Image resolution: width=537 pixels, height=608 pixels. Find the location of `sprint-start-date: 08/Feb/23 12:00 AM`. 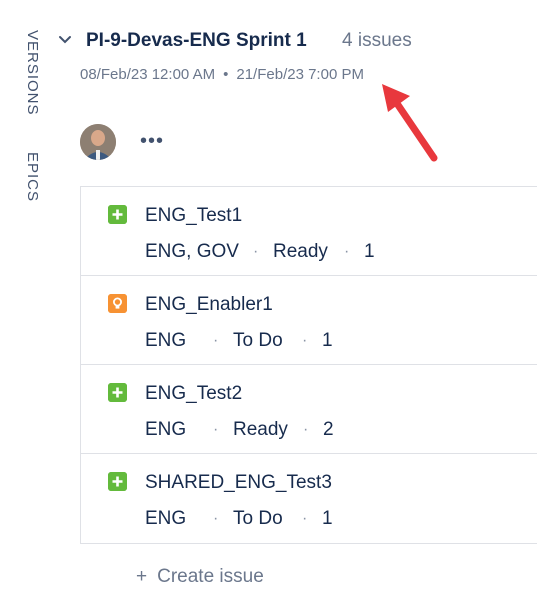

sprint-start-date: 08/Feb/23 12:00 AM is located at coordinates (148, 74).